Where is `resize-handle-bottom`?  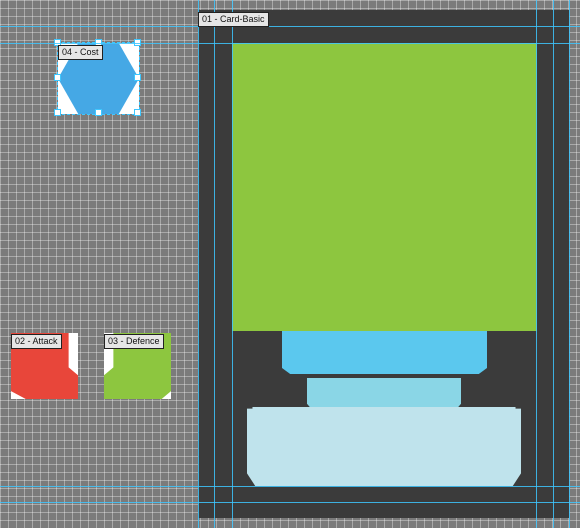 resize-handle-bottom is located at coordinates (98, 112).